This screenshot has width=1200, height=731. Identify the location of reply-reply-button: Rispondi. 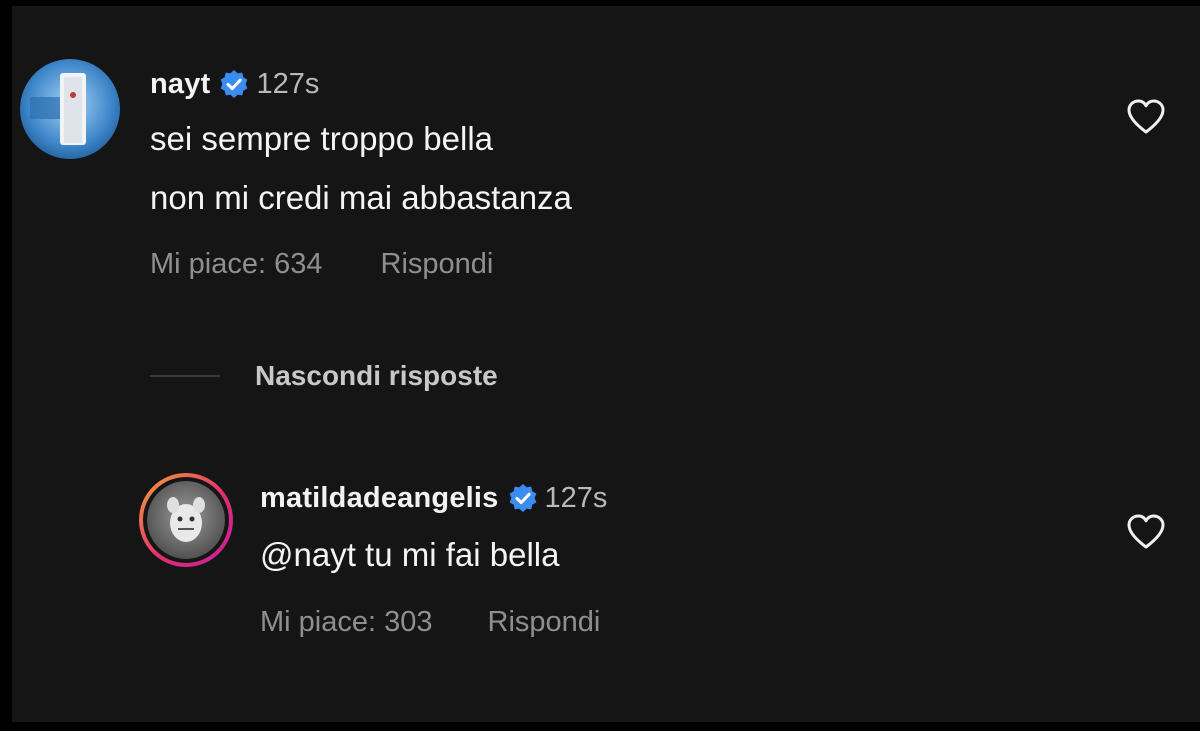
(544, 622).